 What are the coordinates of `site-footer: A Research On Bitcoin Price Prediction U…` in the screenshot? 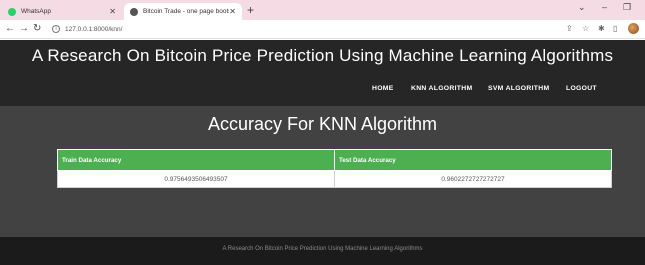 It's located at (322, 251).